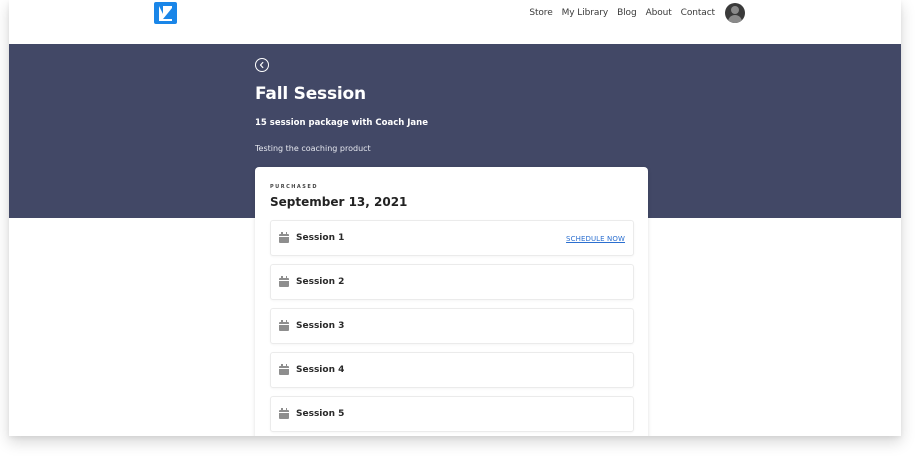 The height and width of the screenshot is (465, 923). I want to click on back-icon, so click(262, 65).